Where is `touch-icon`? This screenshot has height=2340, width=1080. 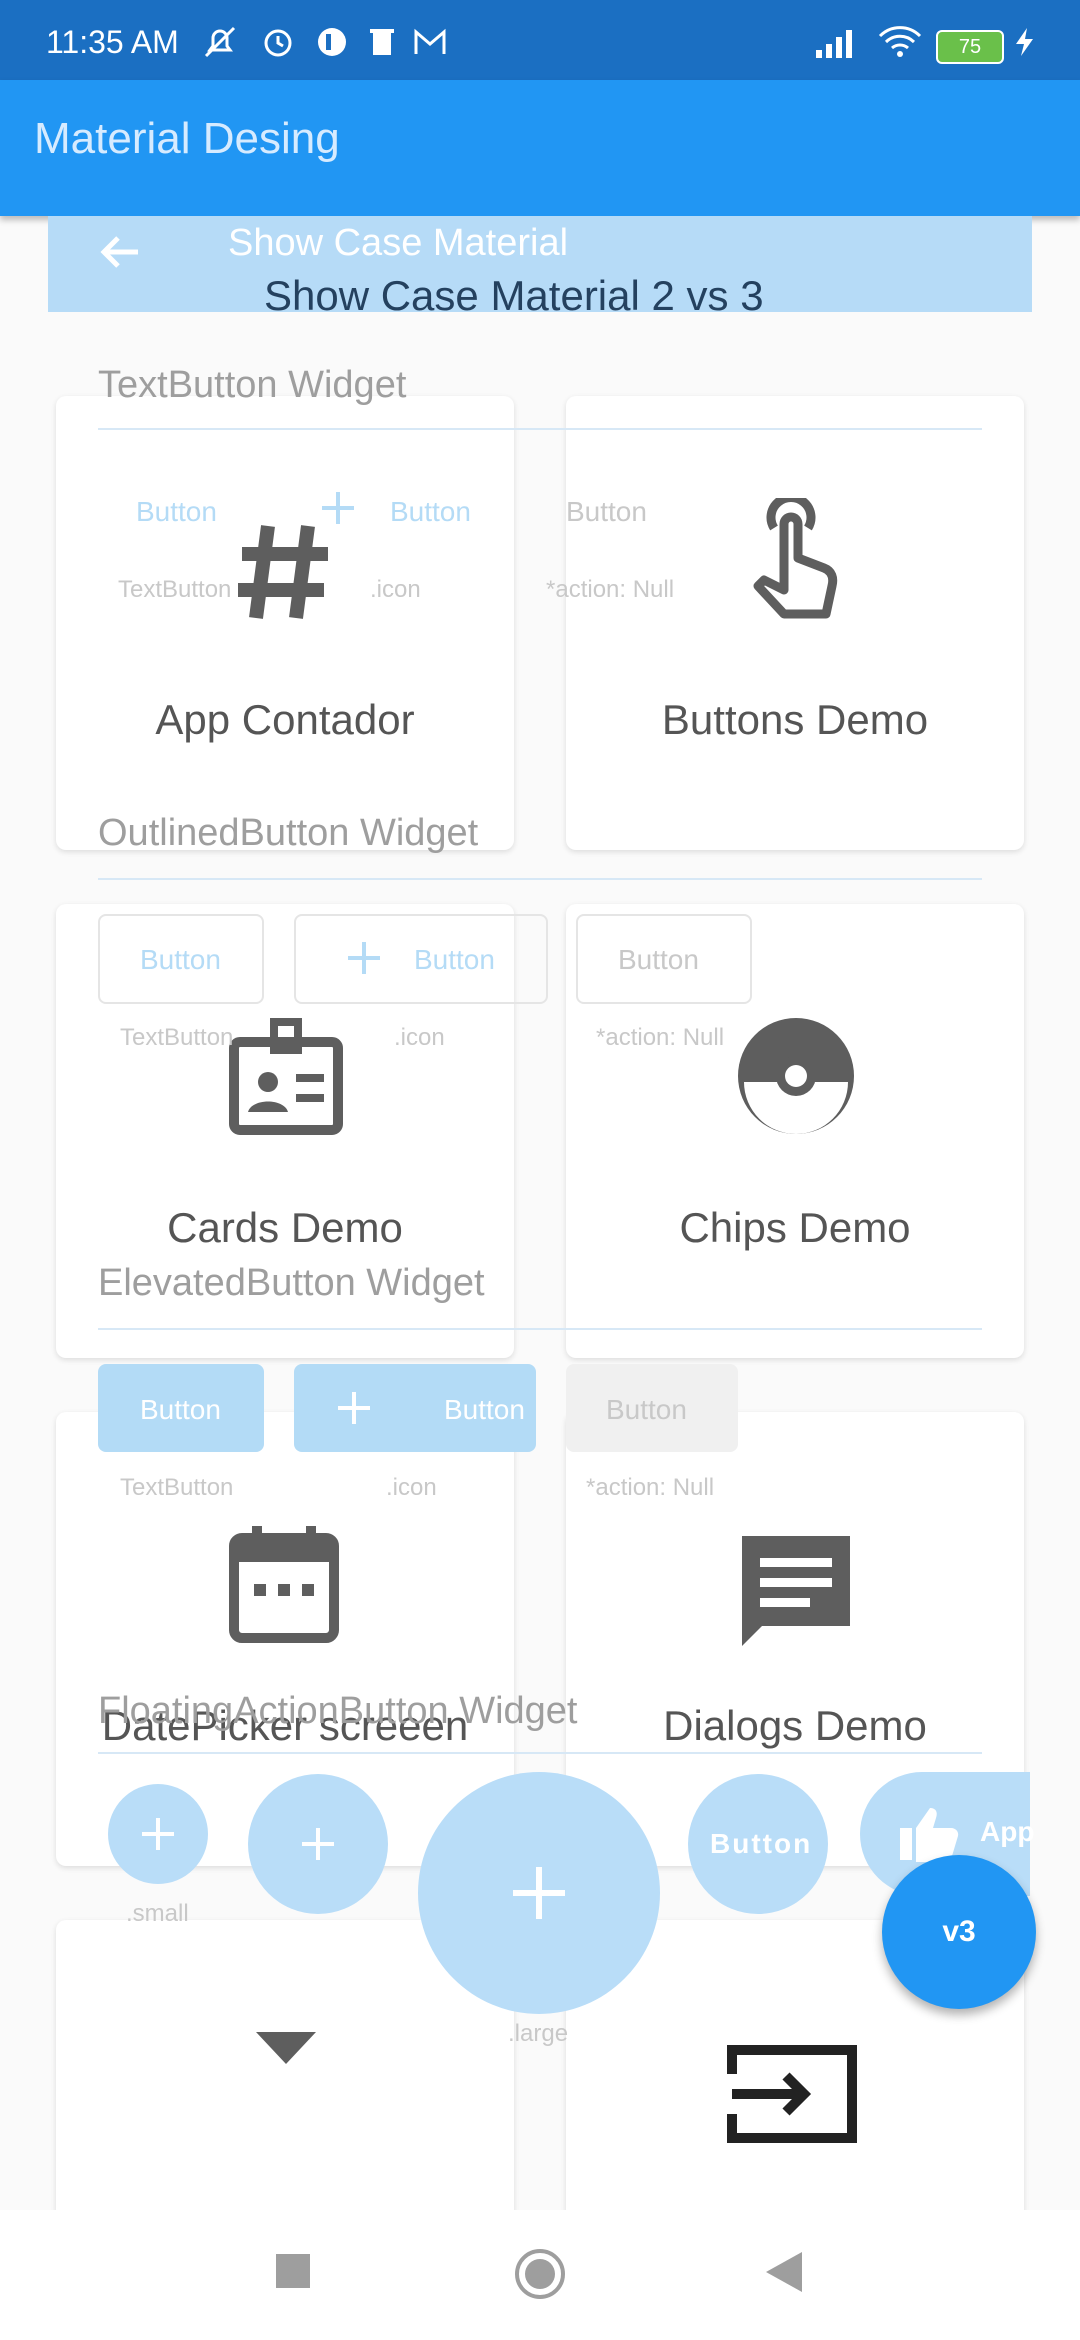
touch-icon is located at coordinates (795, 563).